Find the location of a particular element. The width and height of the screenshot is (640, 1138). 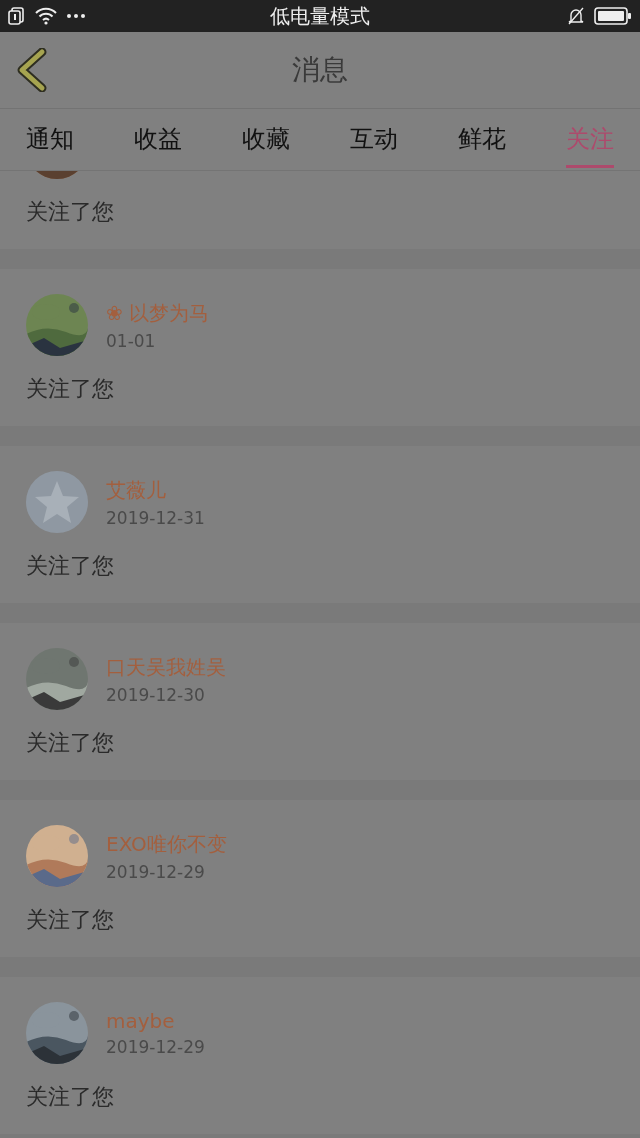

tab: 收益 is located at coordinates (158, 138).